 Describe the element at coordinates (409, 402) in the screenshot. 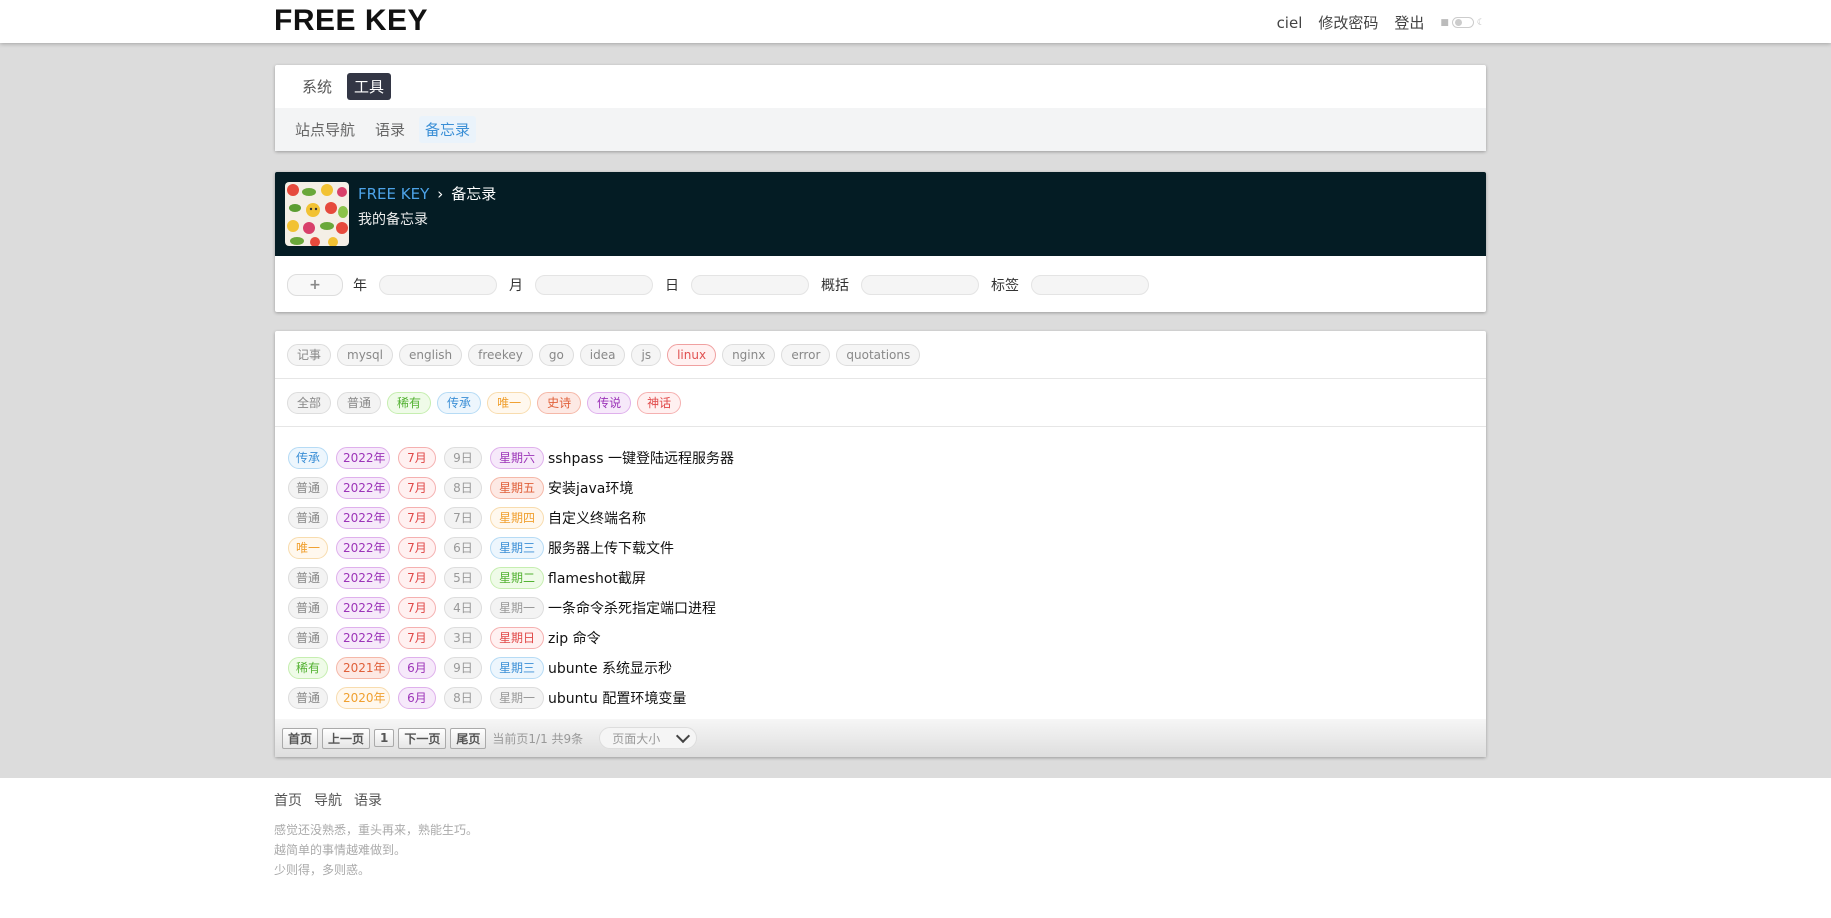

I see `level-rare-chip: 稀有` at that location.